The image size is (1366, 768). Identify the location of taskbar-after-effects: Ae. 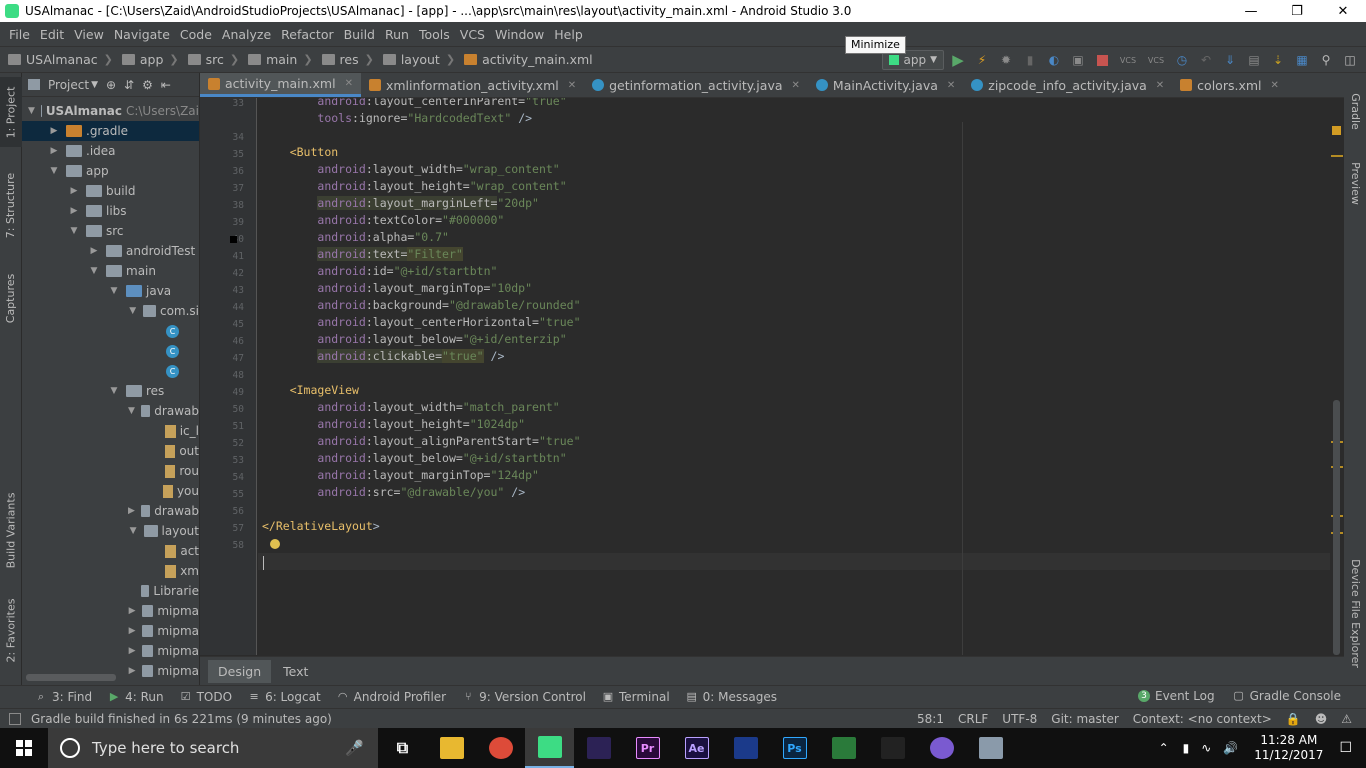
(696, 748).